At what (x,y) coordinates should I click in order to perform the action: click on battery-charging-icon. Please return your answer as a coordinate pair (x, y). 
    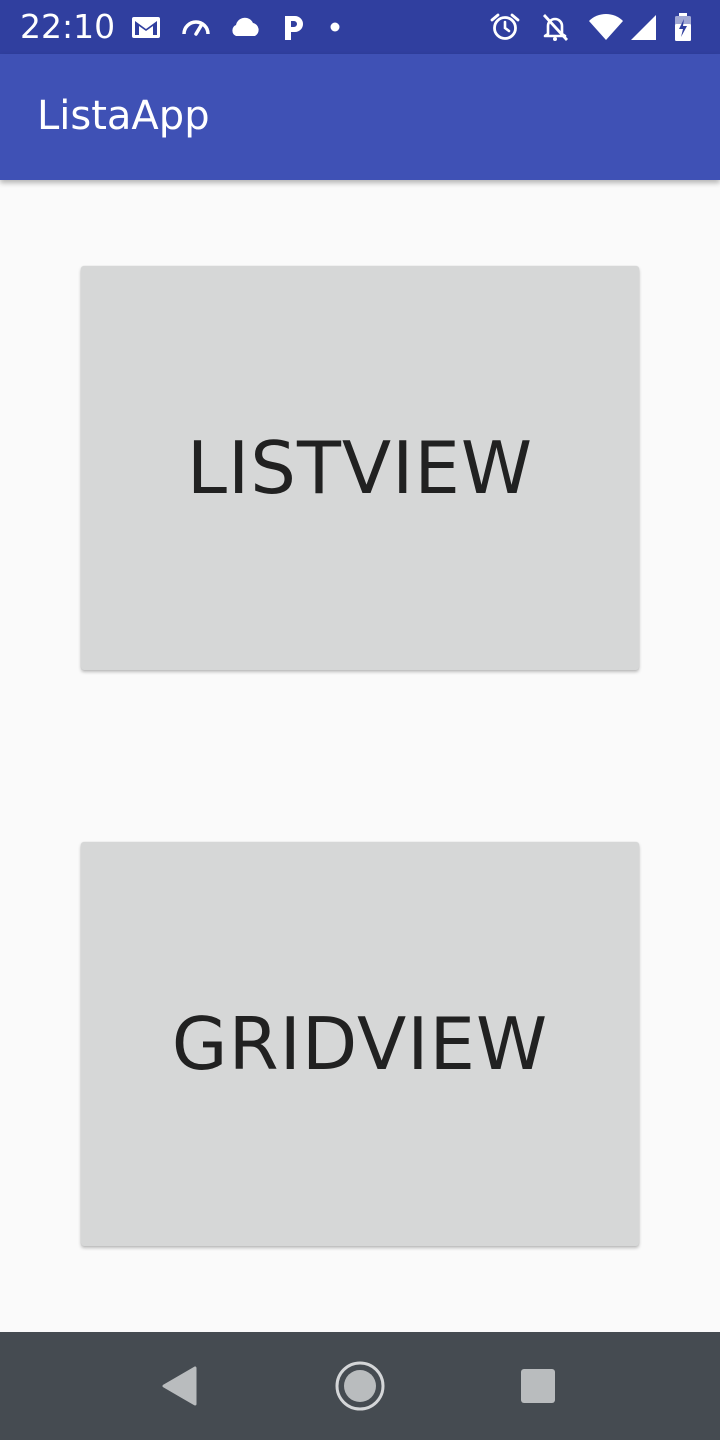
    Looking at the image, I should click on (683, 27).